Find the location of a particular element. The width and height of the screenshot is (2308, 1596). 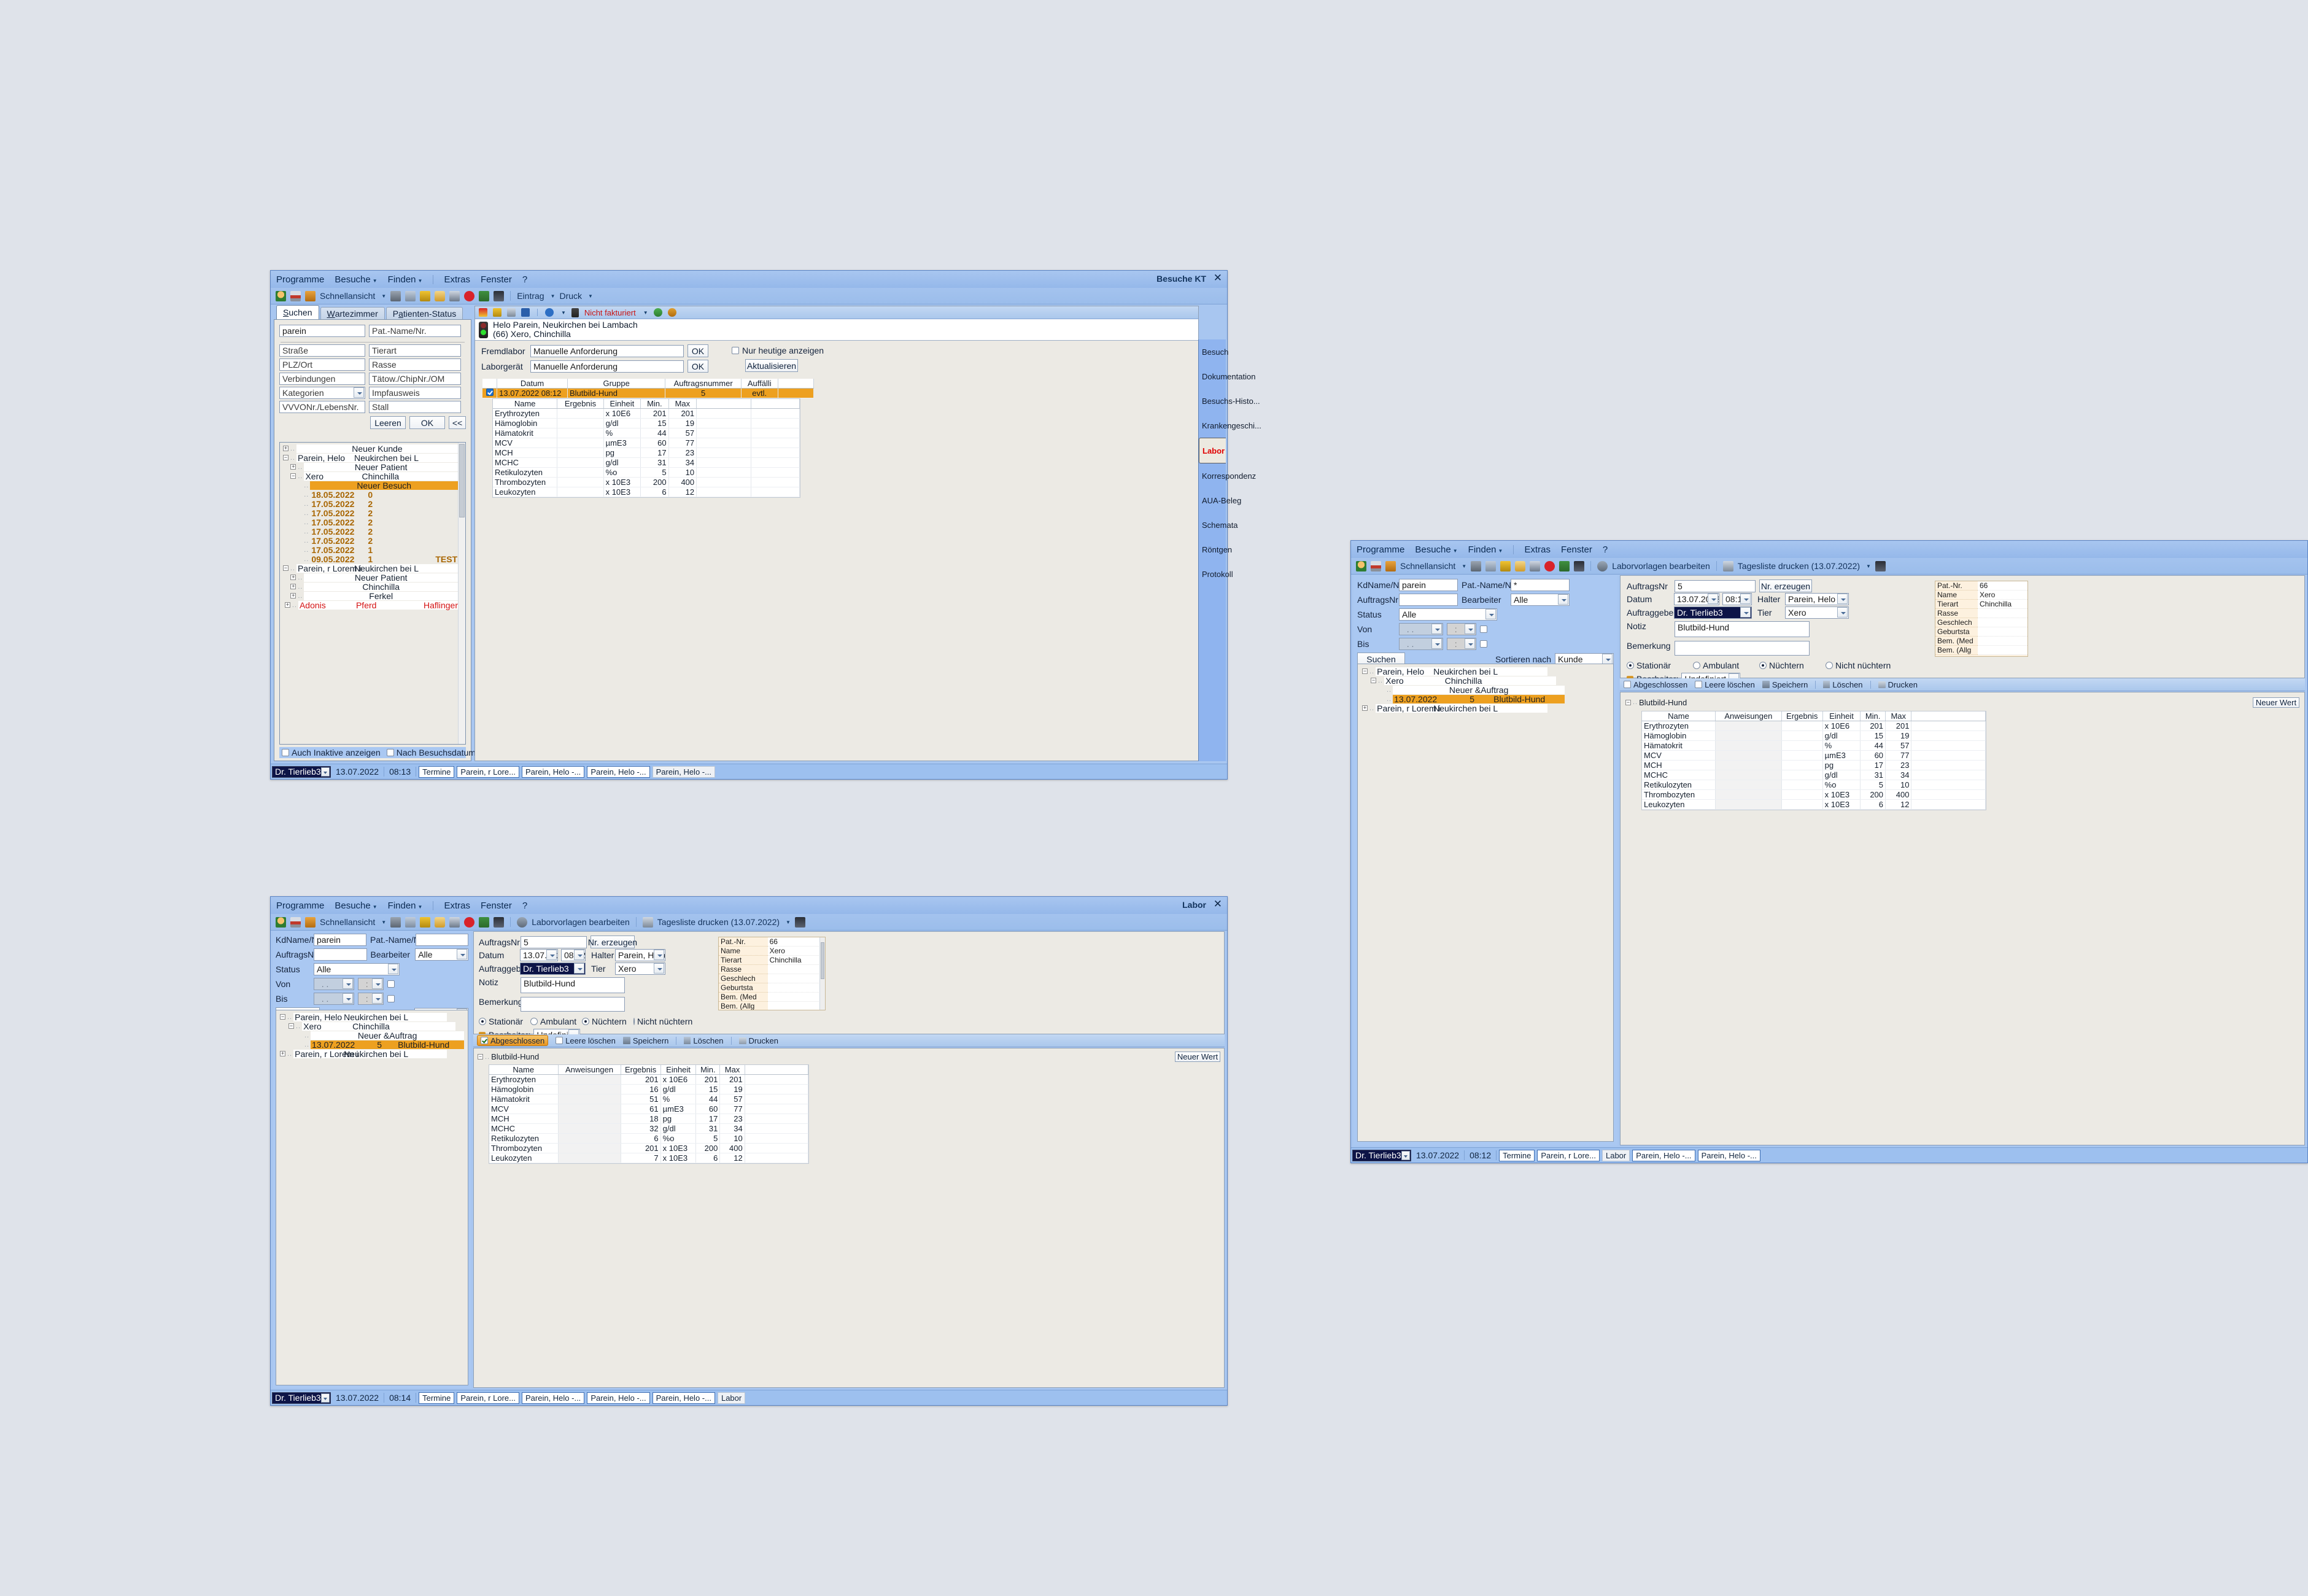

table-row: Retikulozyten 6 %o 5 10 is located at coordinates (649, 1138).